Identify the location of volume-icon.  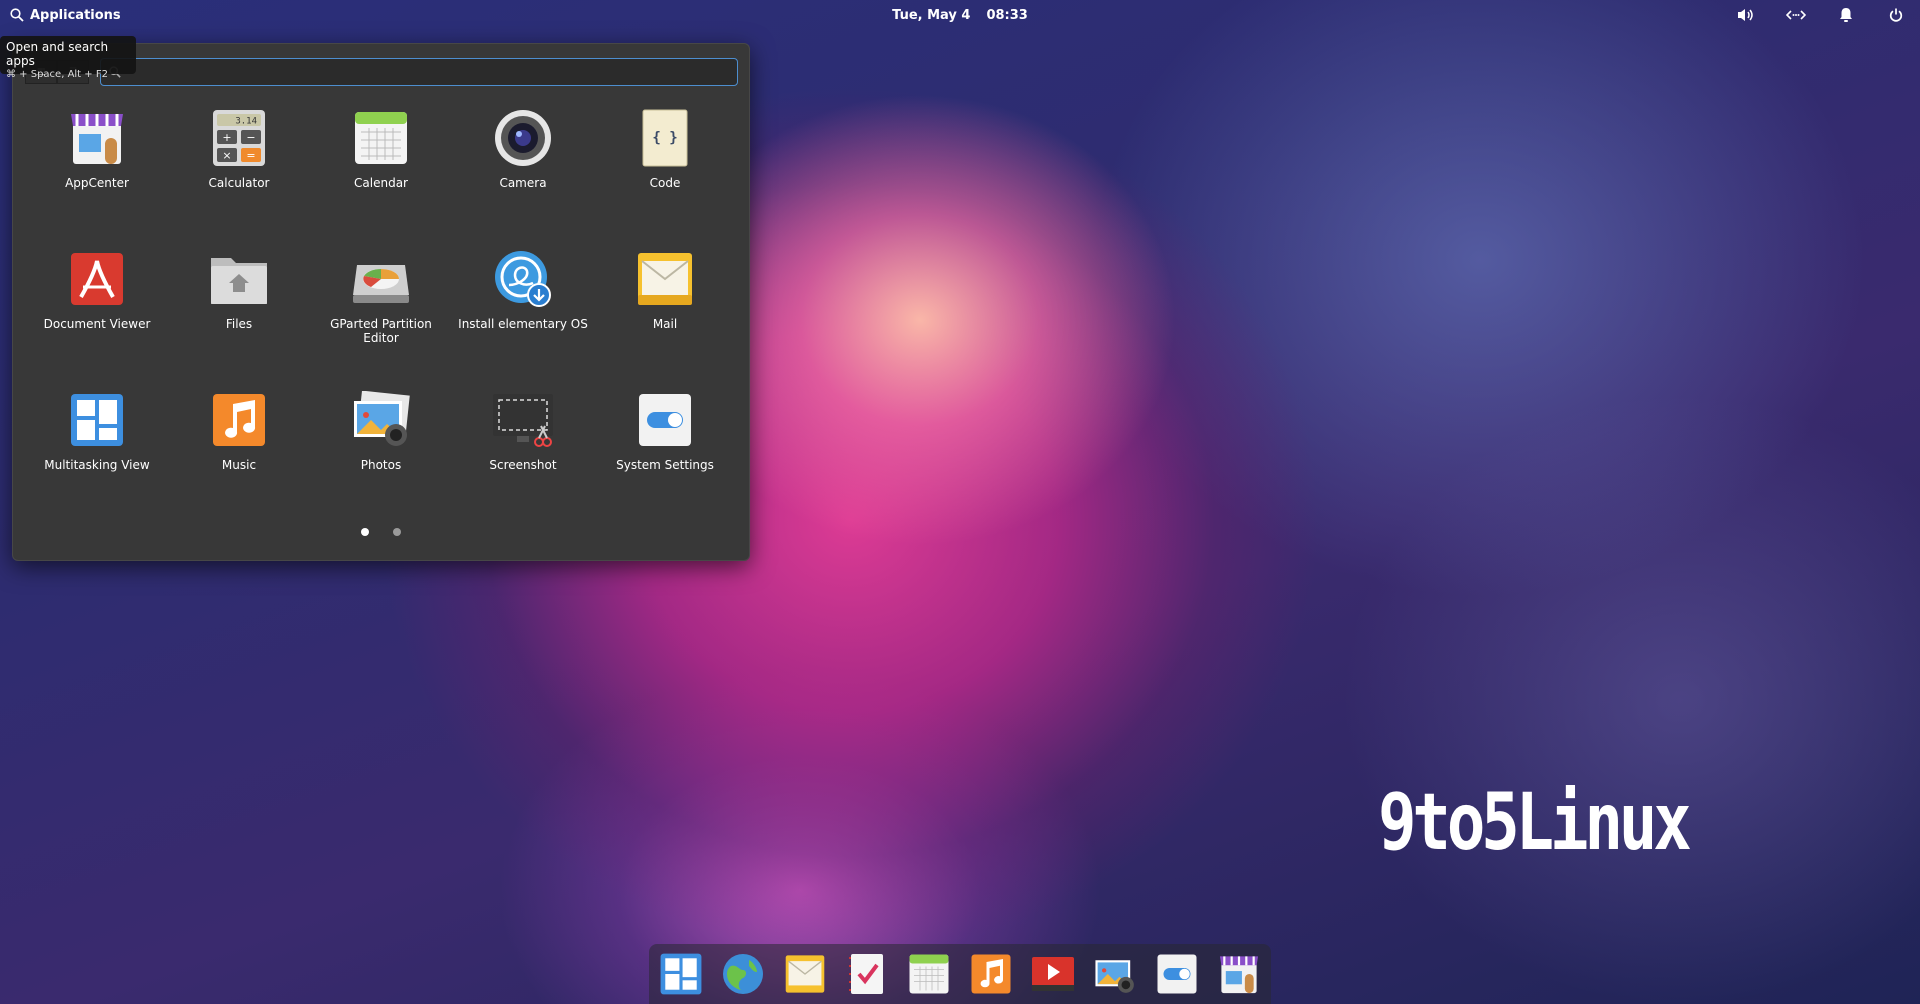
(1746, 15).